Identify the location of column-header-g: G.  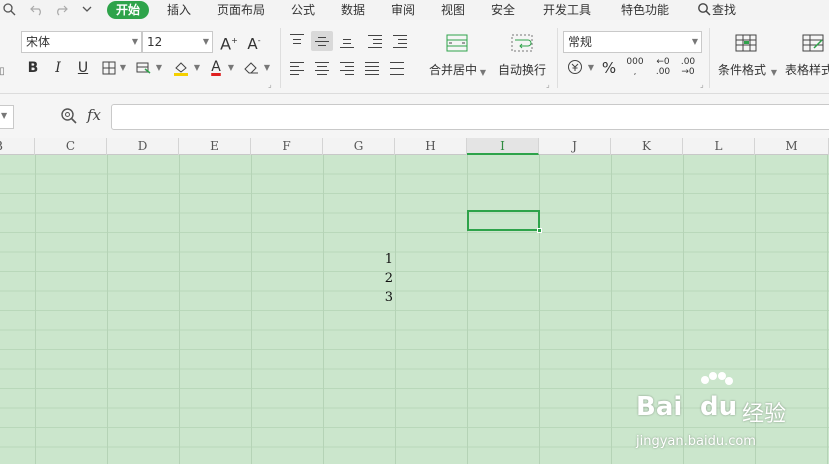
(359, 146).